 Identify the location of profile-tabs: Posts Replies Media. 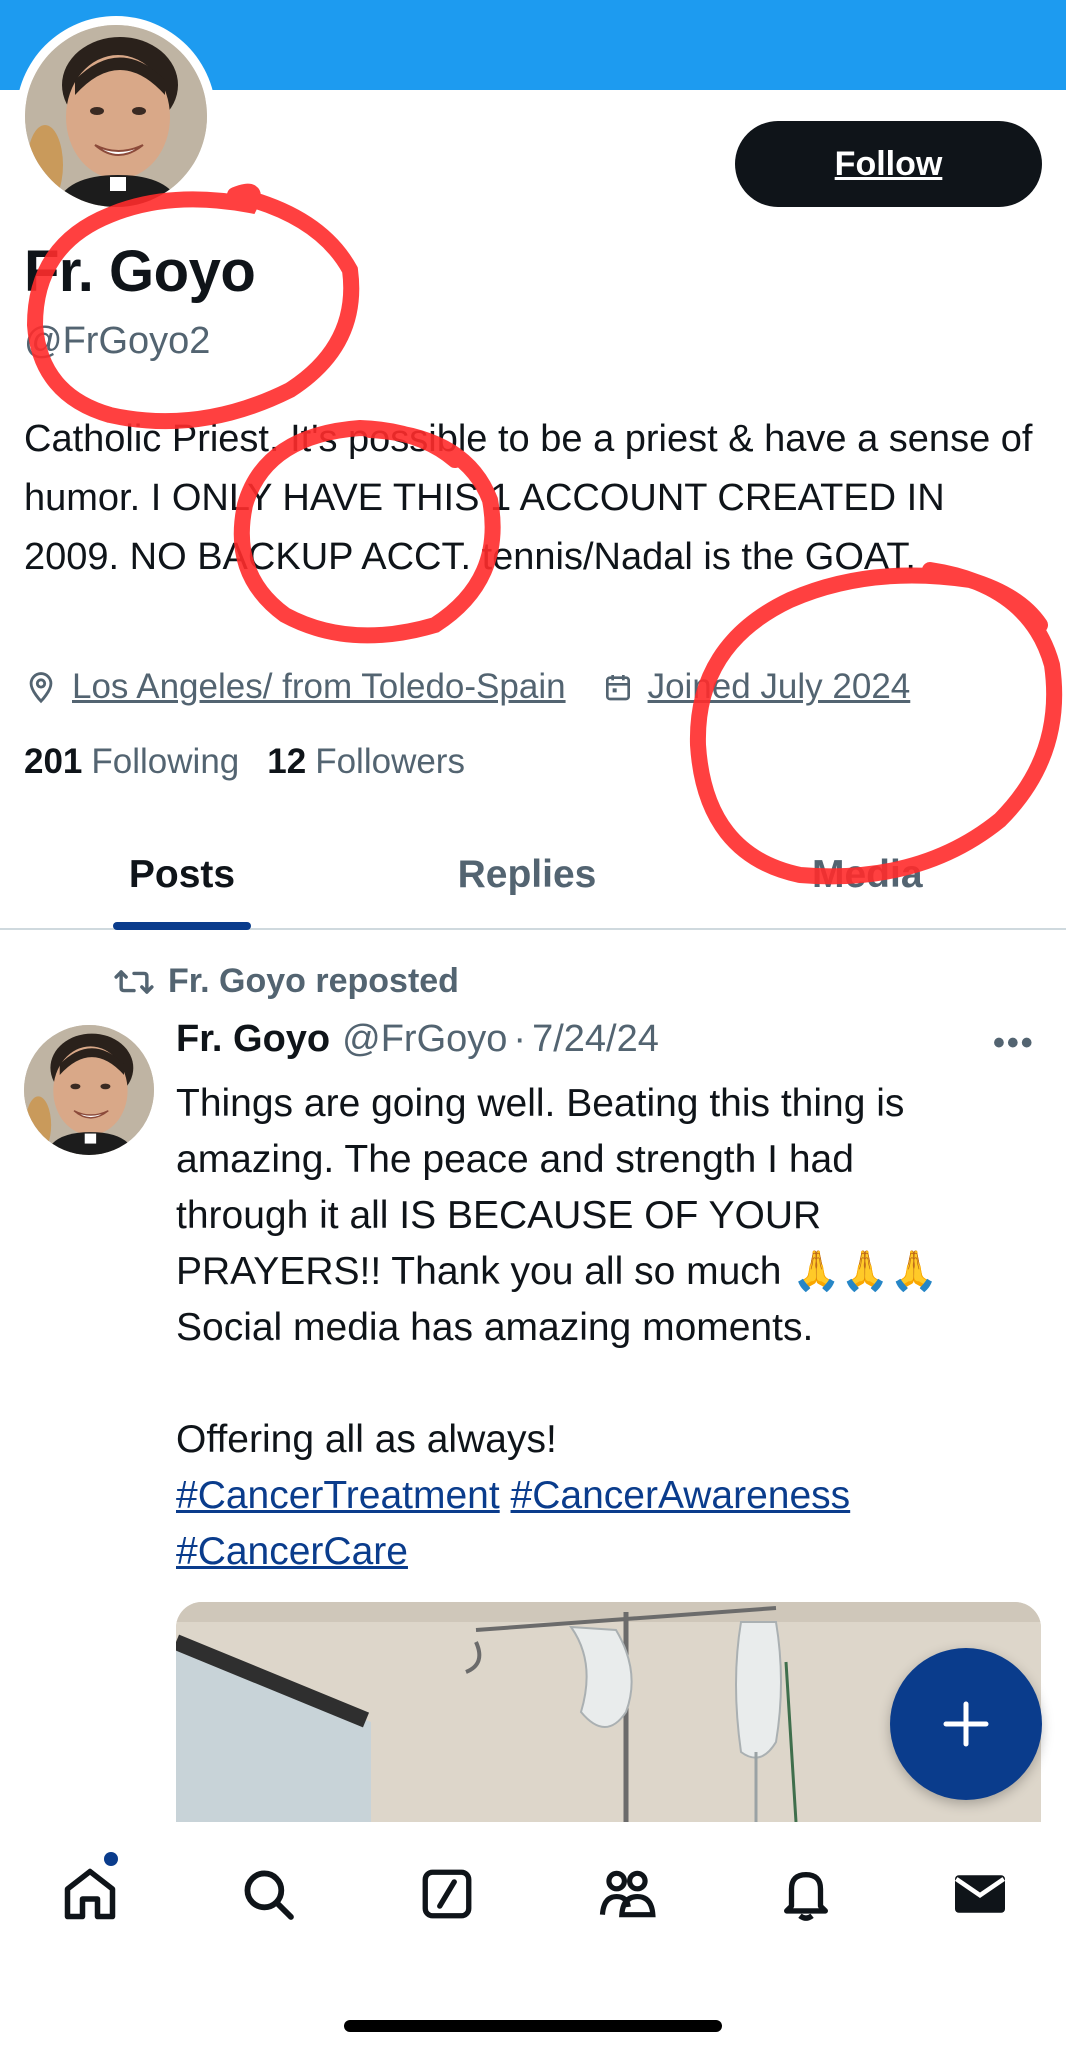
(533, 876).